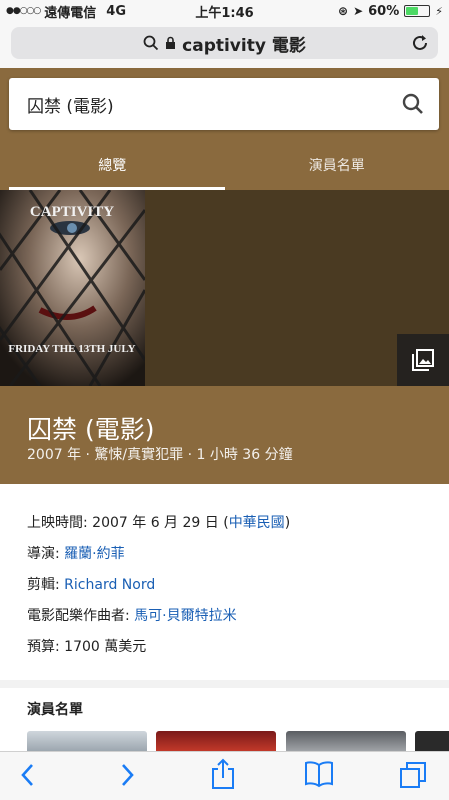  I want to click on tab-overview: 總覽, so click(112, 169).